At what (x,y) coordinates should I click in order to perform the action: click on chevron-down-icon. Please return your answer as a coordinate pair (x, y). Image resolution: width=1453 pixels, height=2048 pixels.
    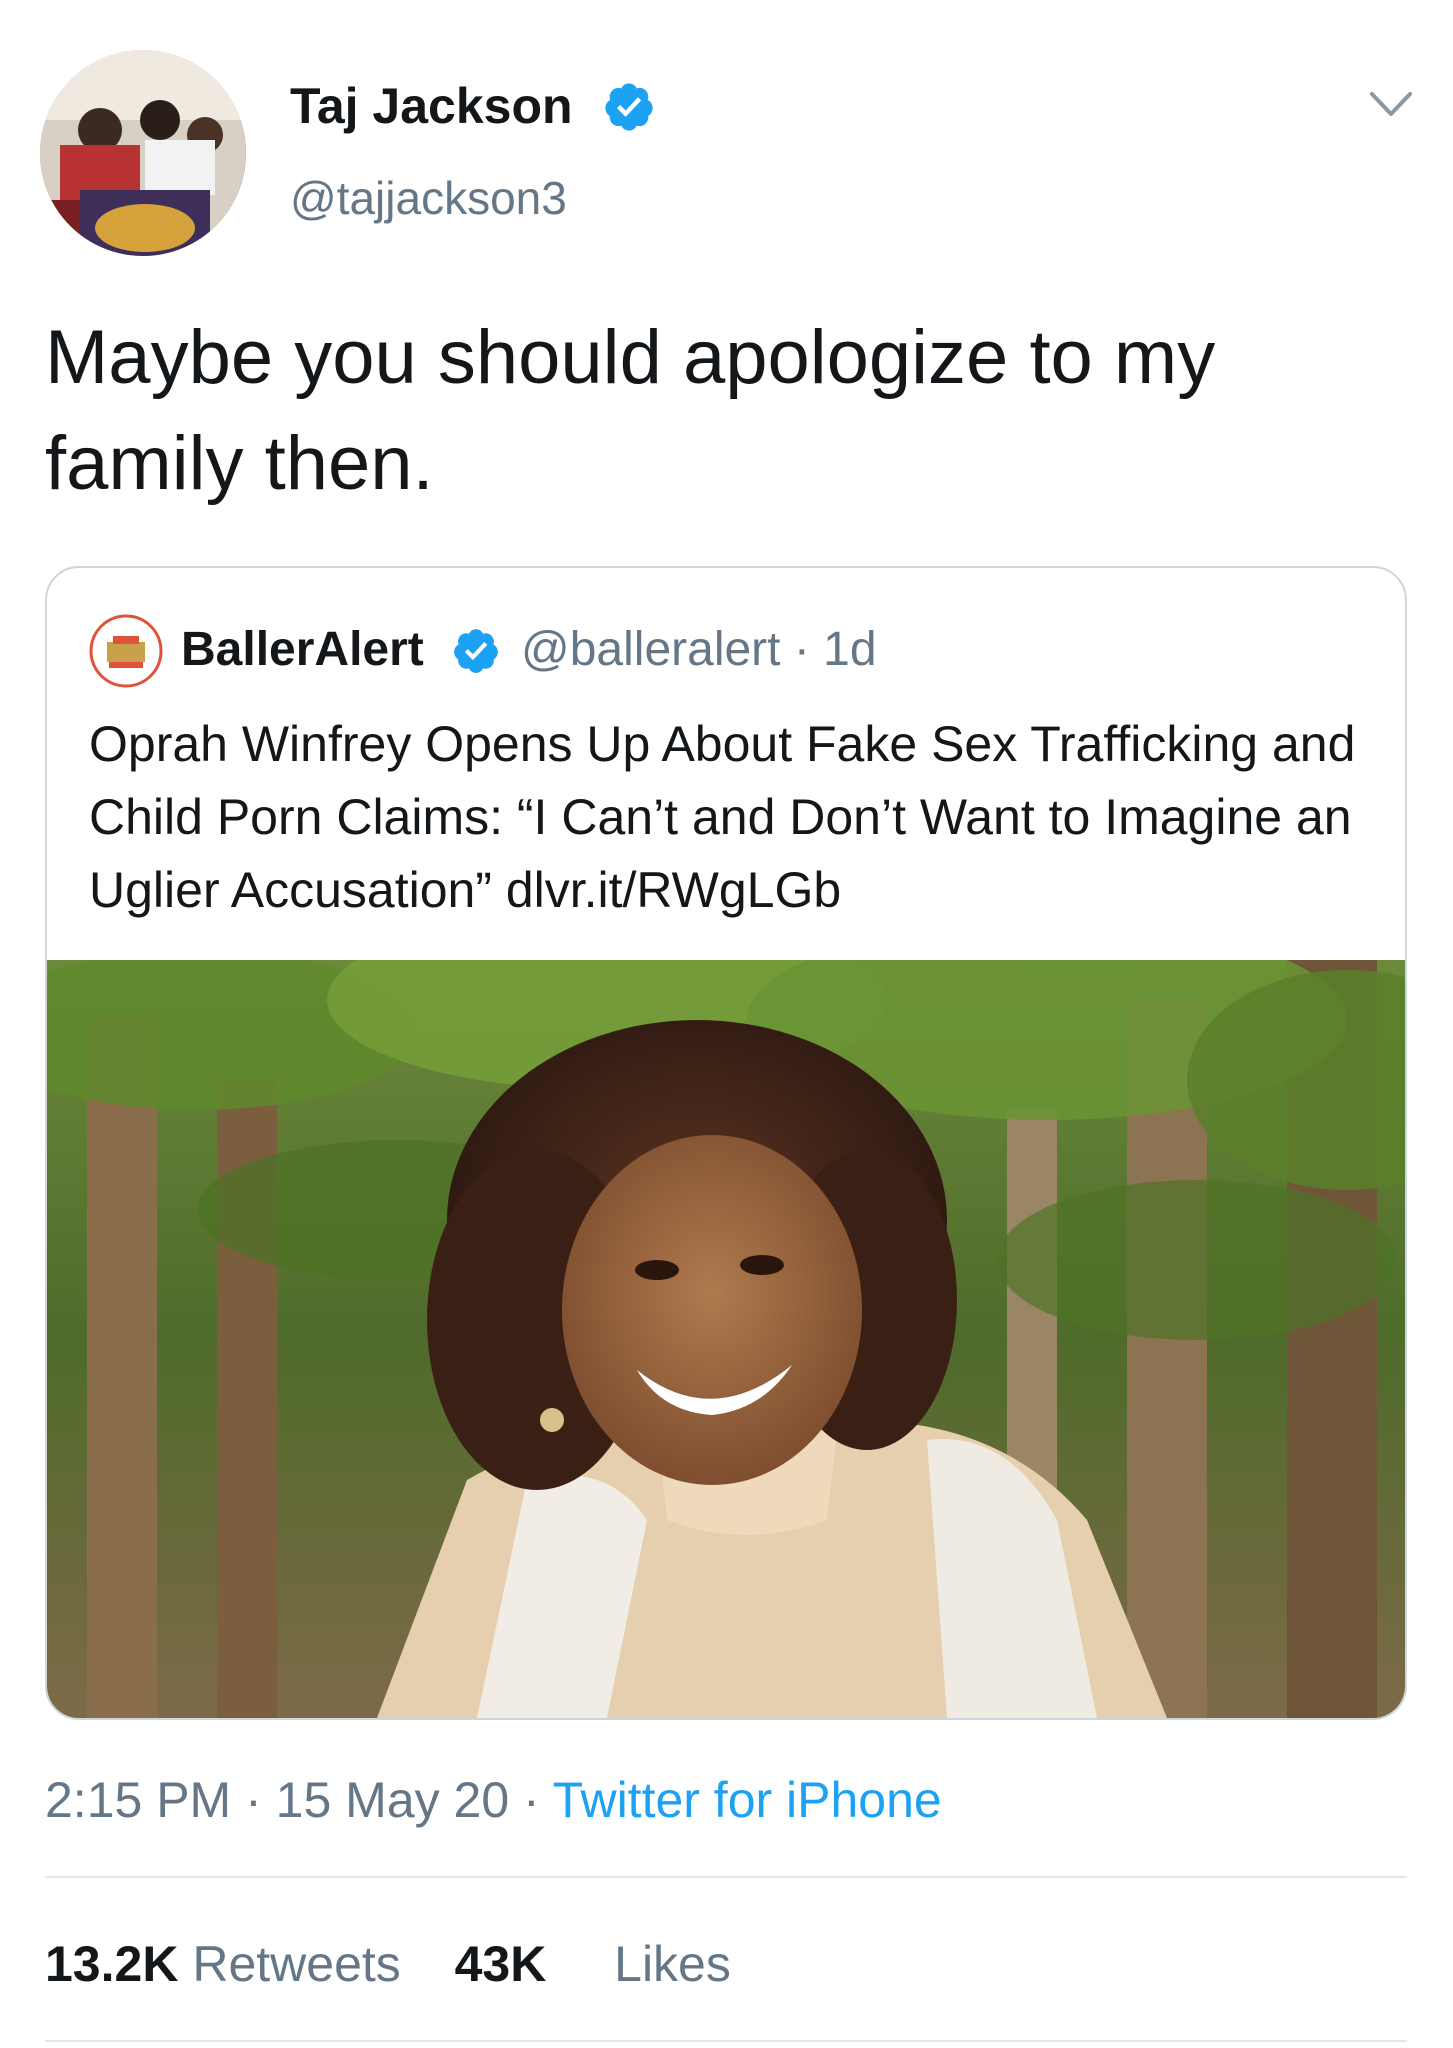
    Looking at the image, I should click on (1391, 104).